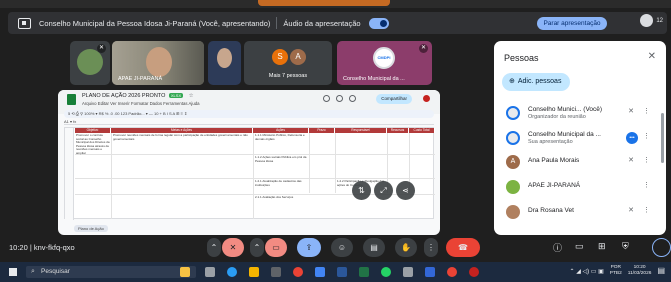 The height and width of the screenshot is (282, 671). What do you see at coordinates (581, 163) in the screenshot?
I see `participant-row: A Ana Paula Morais ✕ ⋮` at bounding box center [581, 163].